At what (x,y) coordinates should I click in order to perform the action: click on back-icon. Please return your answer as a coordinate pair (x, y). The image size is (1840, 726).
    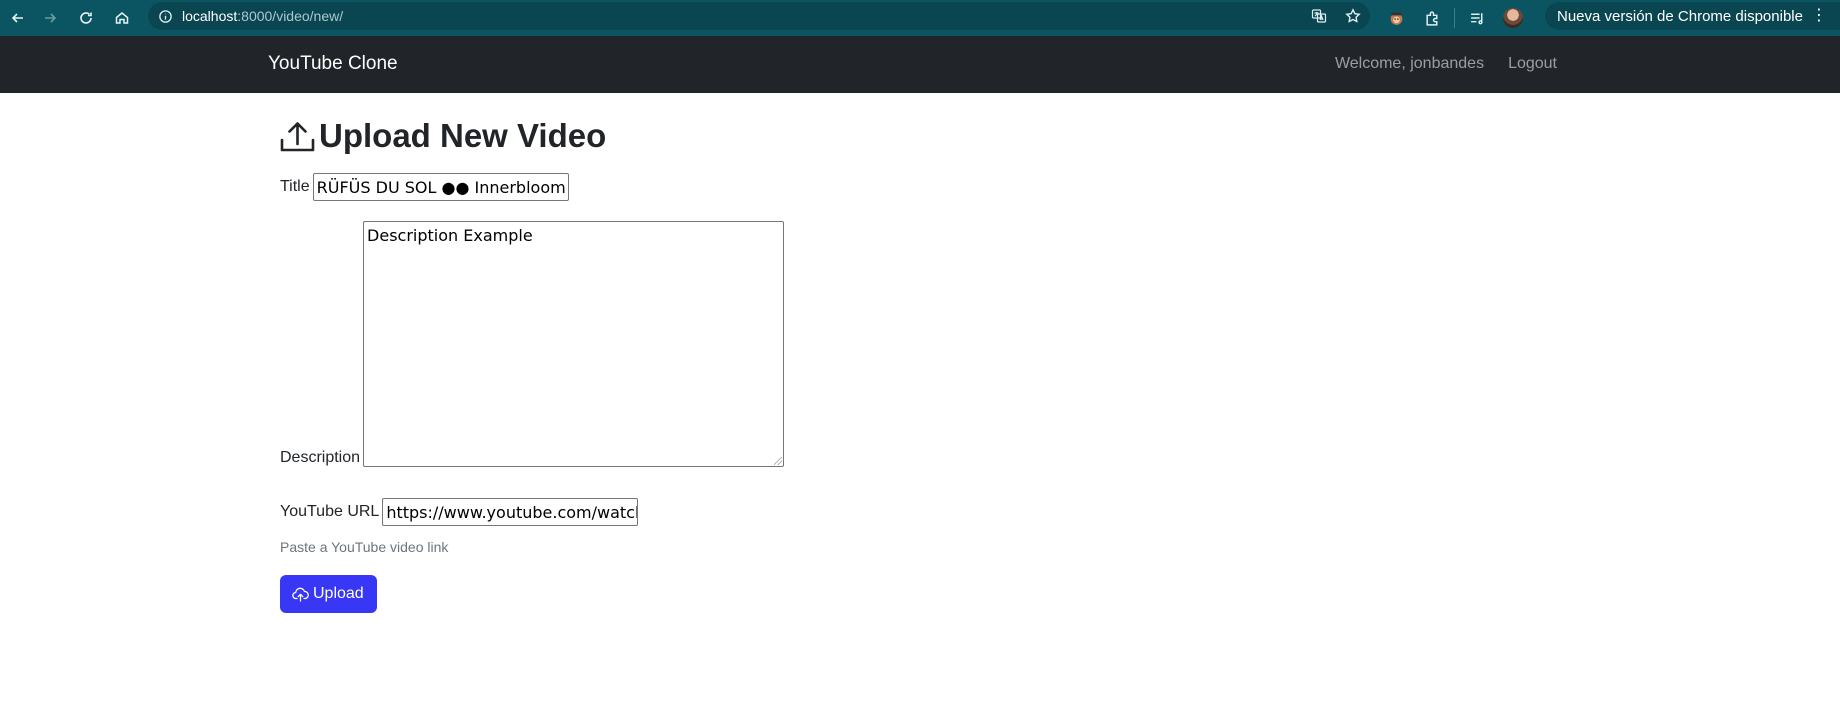
    Looking at the image, I should click on (18, 18).